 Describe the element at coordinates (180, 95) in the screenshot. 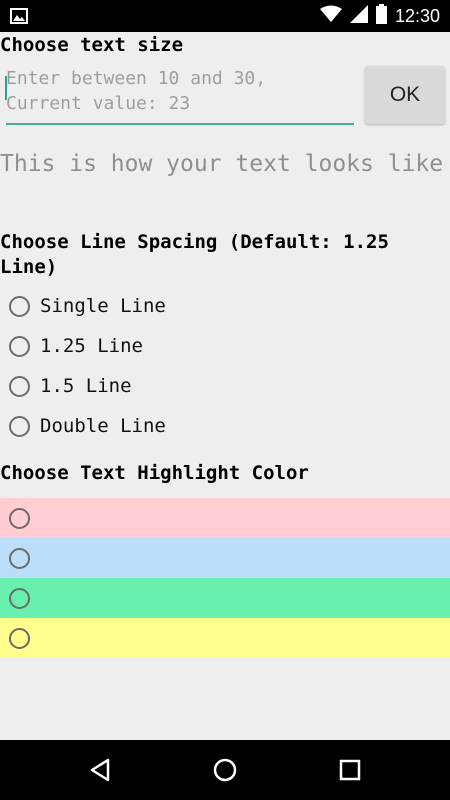

I see `text-size-input` at that location.